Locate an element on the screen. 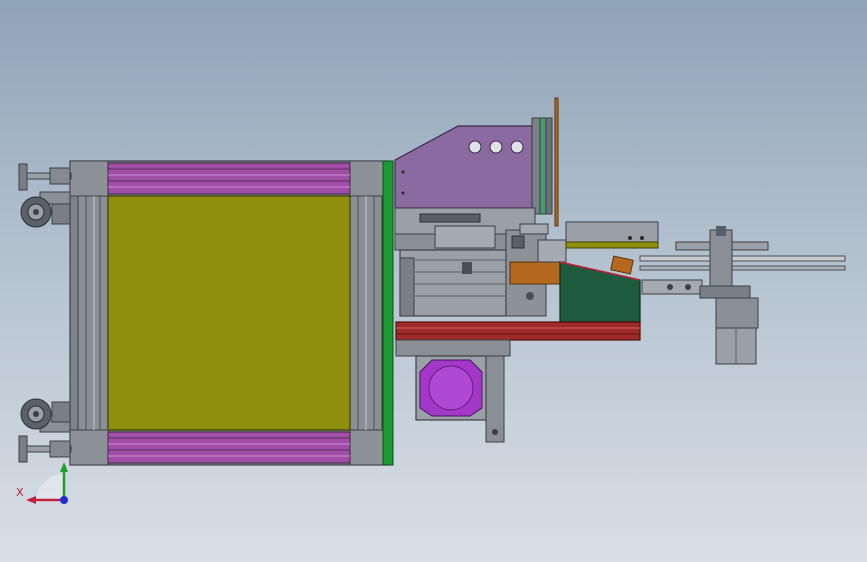 The height and width of the screenshot is (562, 867). corner-block-bottom-right is located at coordinates (369, 447).